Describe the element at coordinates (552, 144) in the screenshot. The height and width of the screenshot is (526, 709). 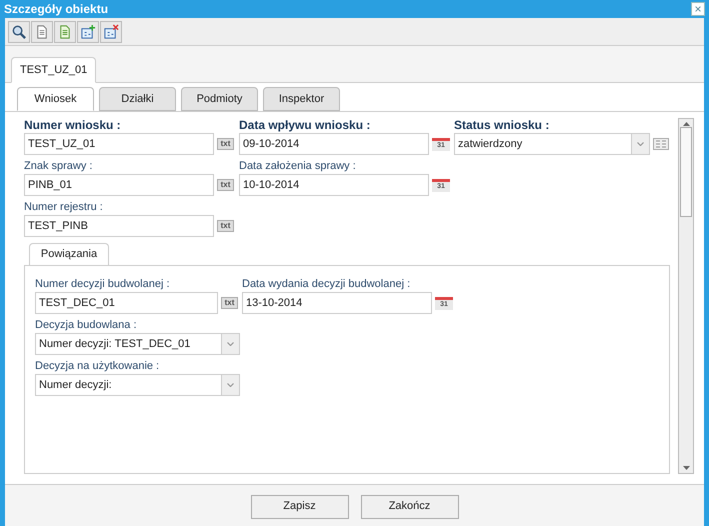
I see `dropdown: zatwierdzony` at that location.